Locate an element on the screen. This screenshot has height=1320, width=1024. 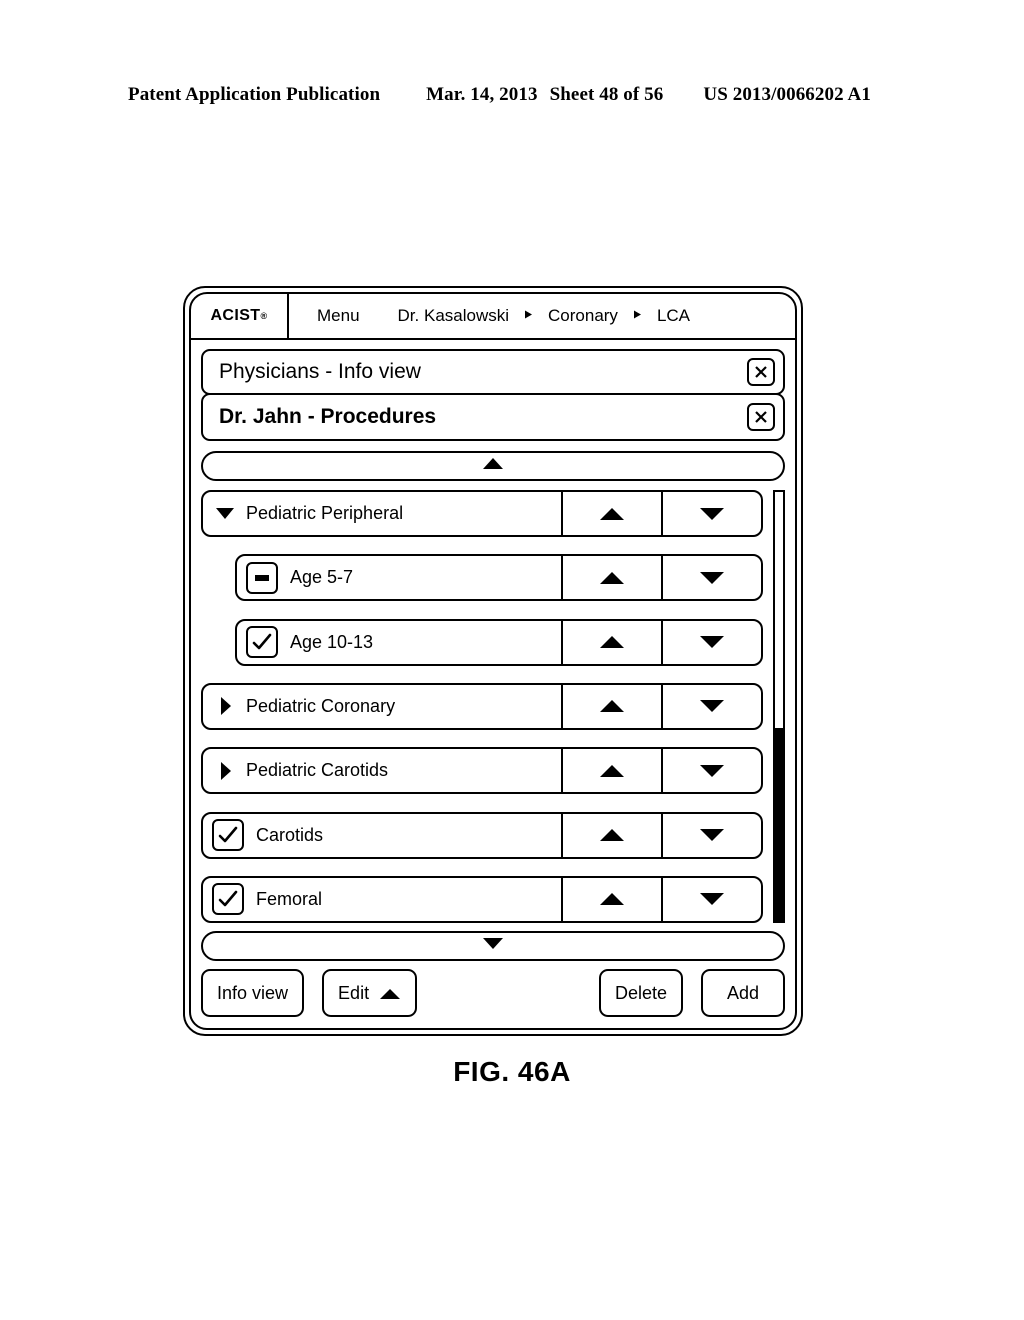
publication-date: Mar. 14, 2013 is located at coordinates (482, 94).